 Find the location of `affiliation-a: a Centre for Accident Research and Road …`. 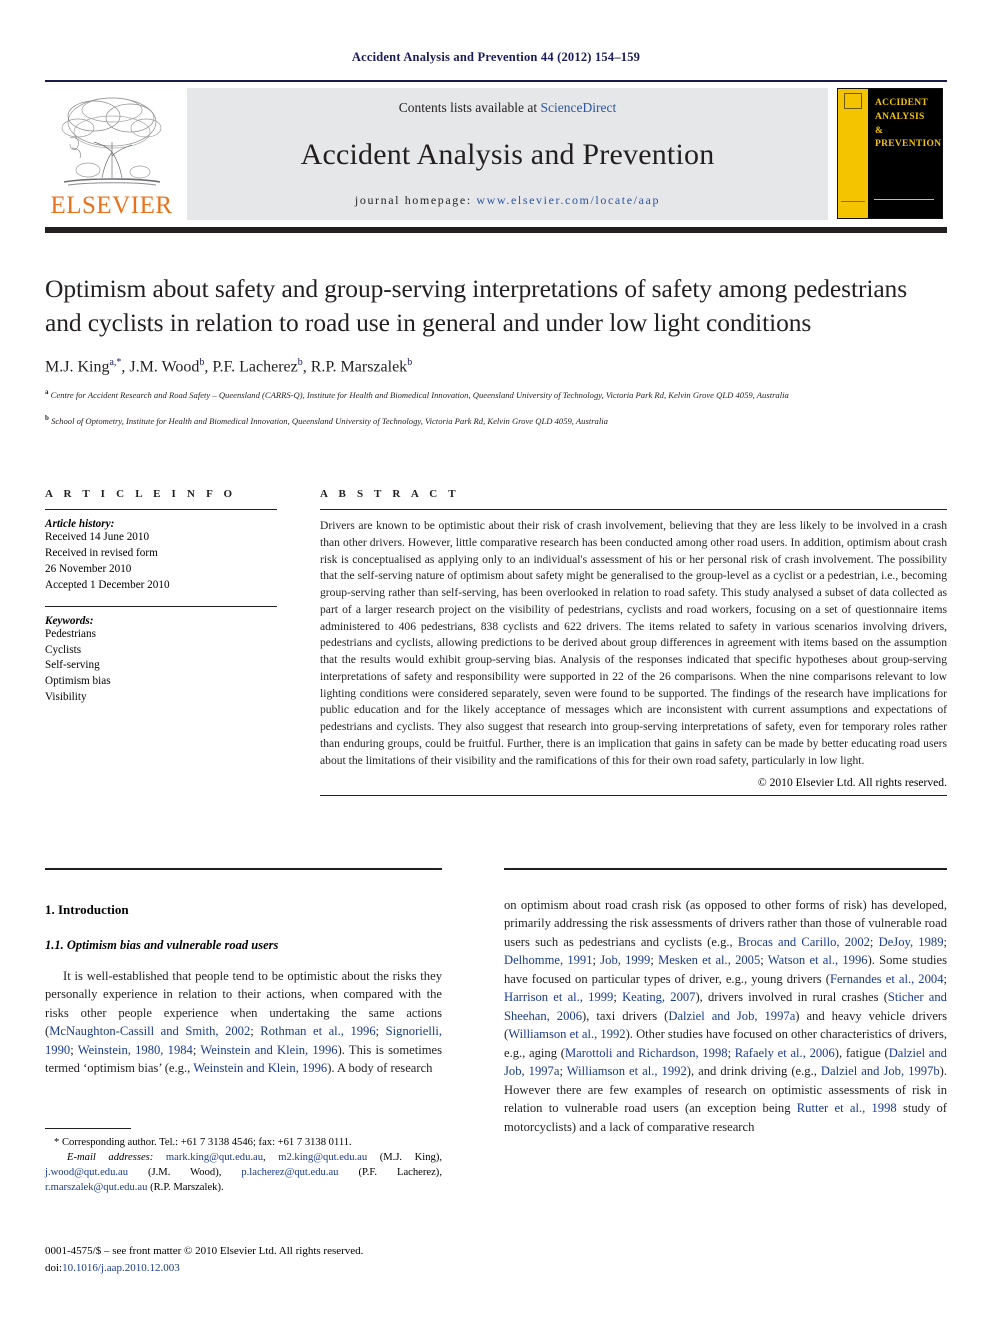

affiliation-a: a Centre for Accident Research and Road … is located at coordinates (417, 394).